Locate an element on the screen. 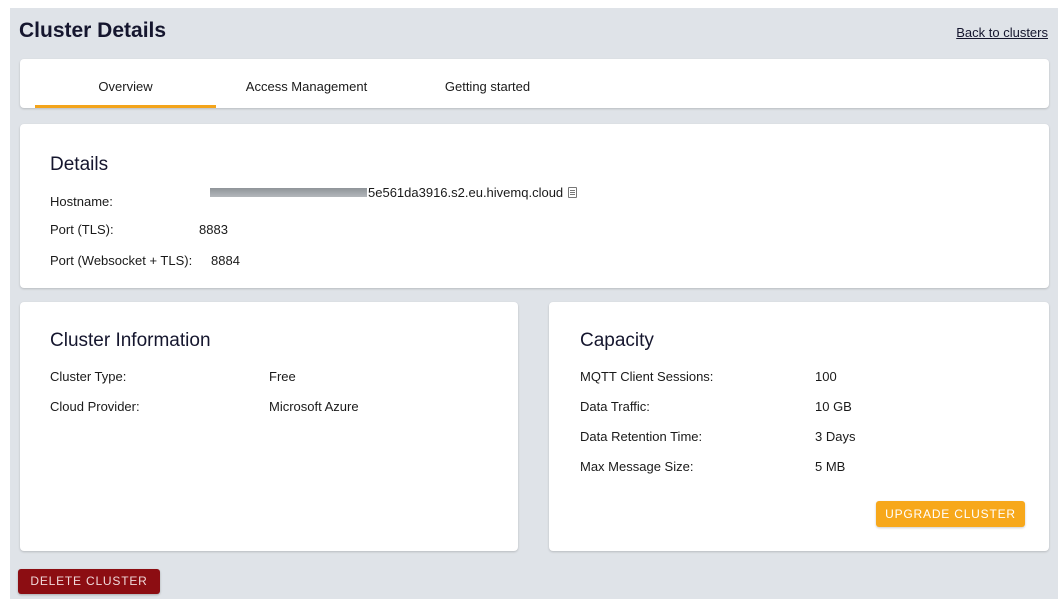 The image size is (1058, 599). port-tls-value: 8883 is located at coordinates (213, 229).